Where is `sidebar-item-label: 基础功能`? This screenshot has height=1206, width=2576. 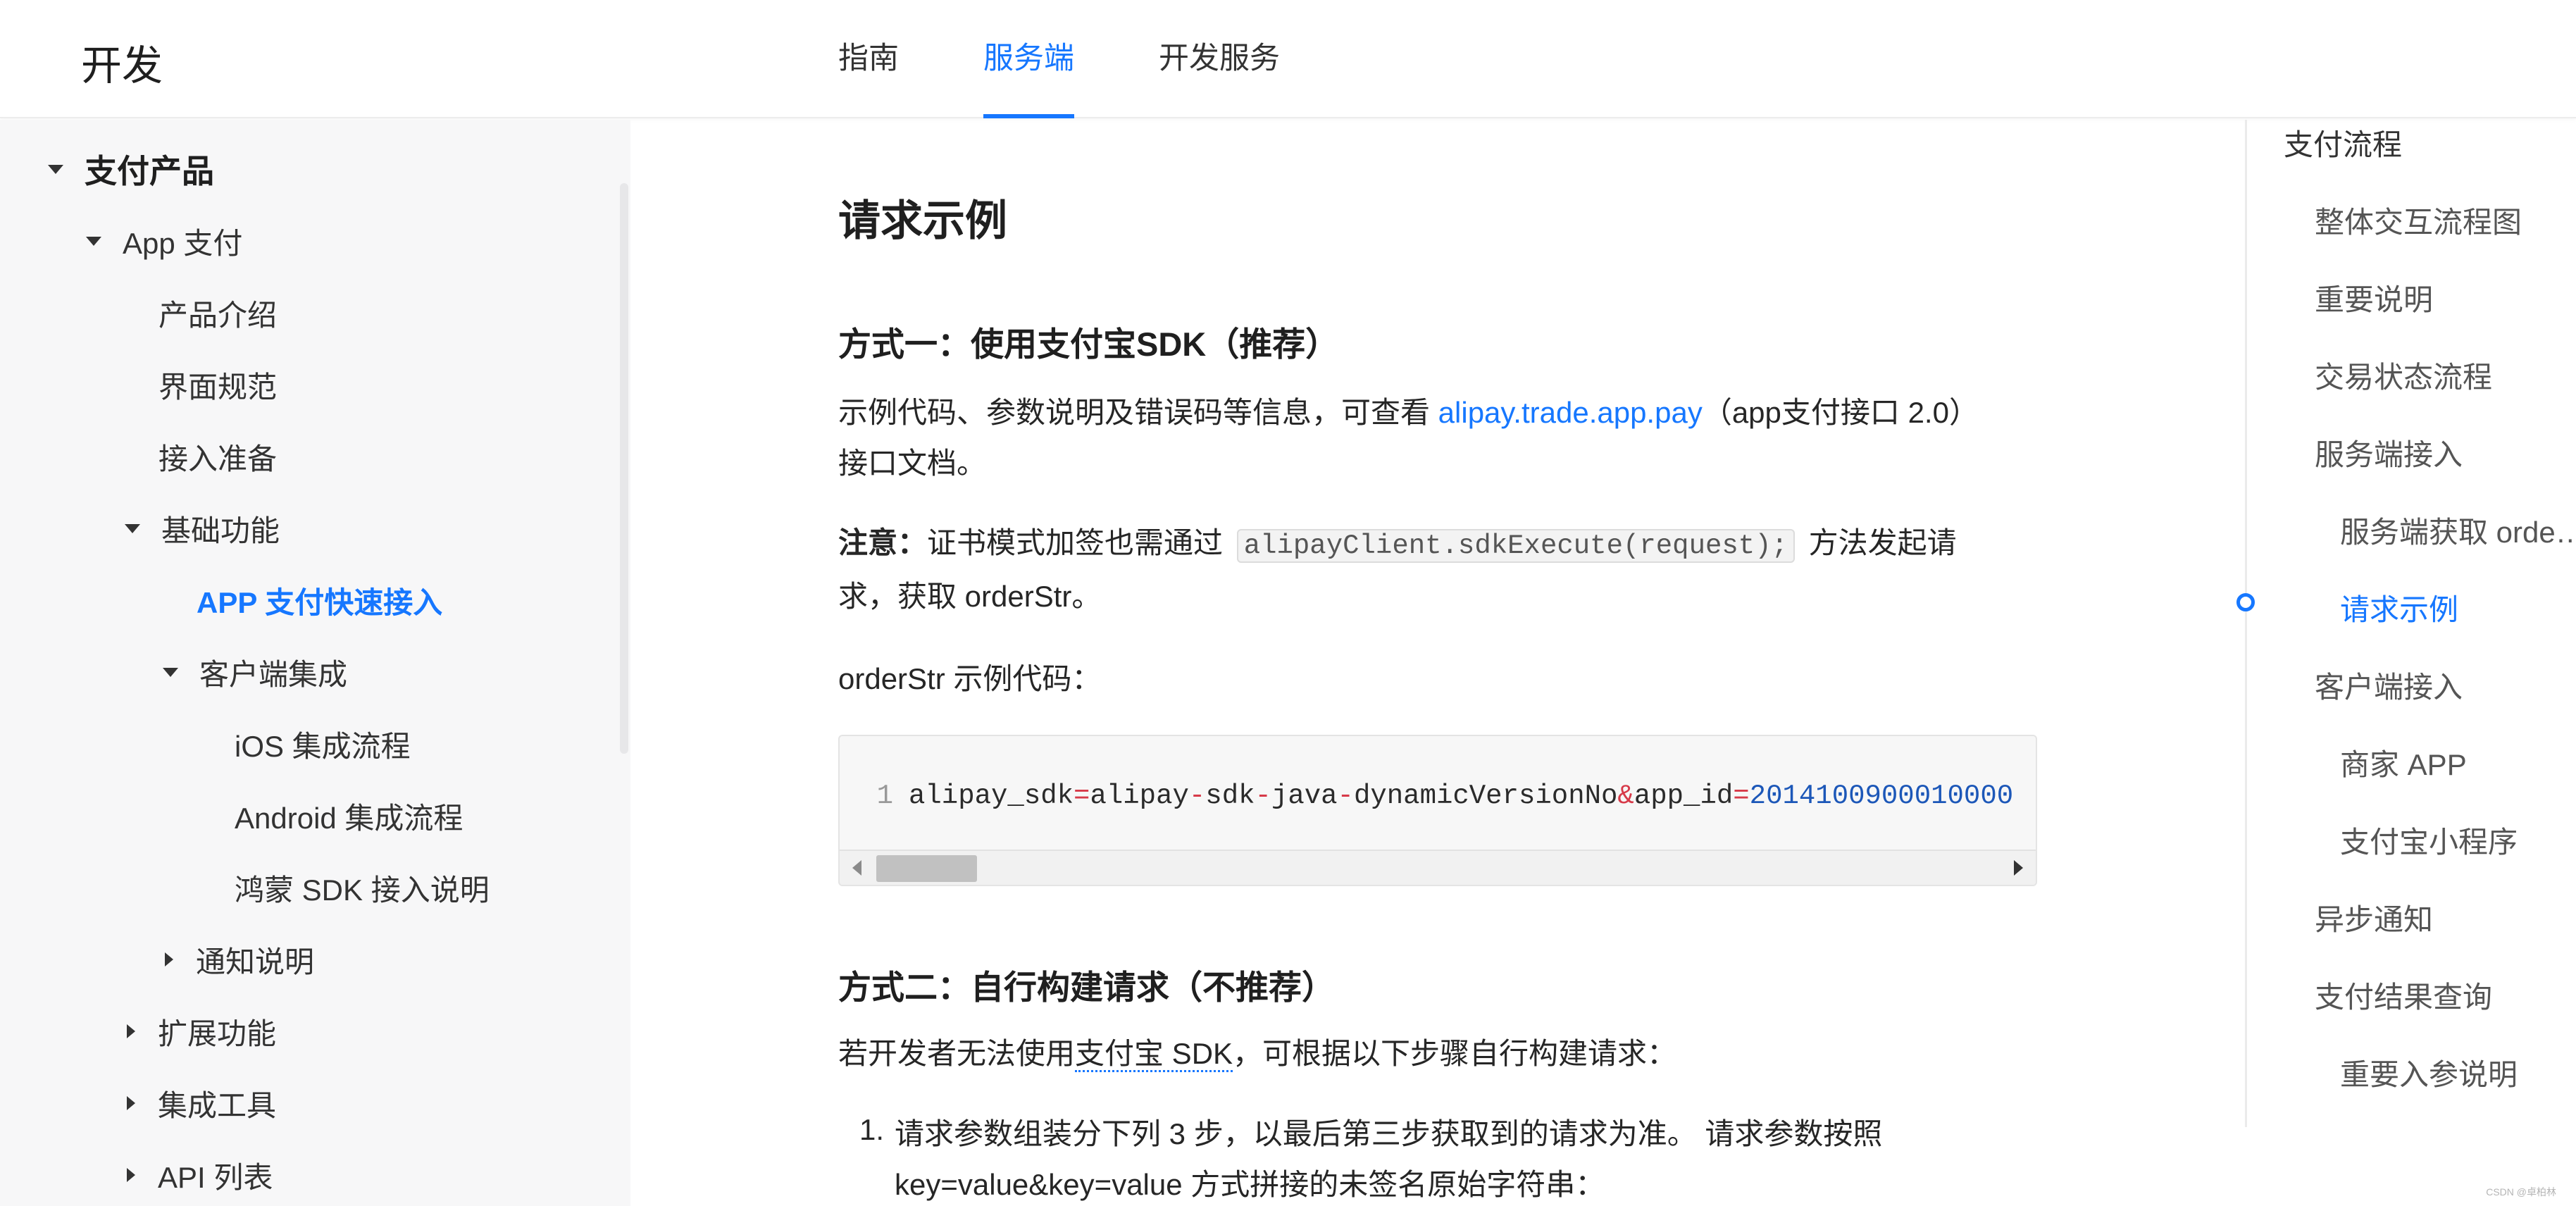
sidebar-item-label: 基础功能 is located at coordinates (220, 530).